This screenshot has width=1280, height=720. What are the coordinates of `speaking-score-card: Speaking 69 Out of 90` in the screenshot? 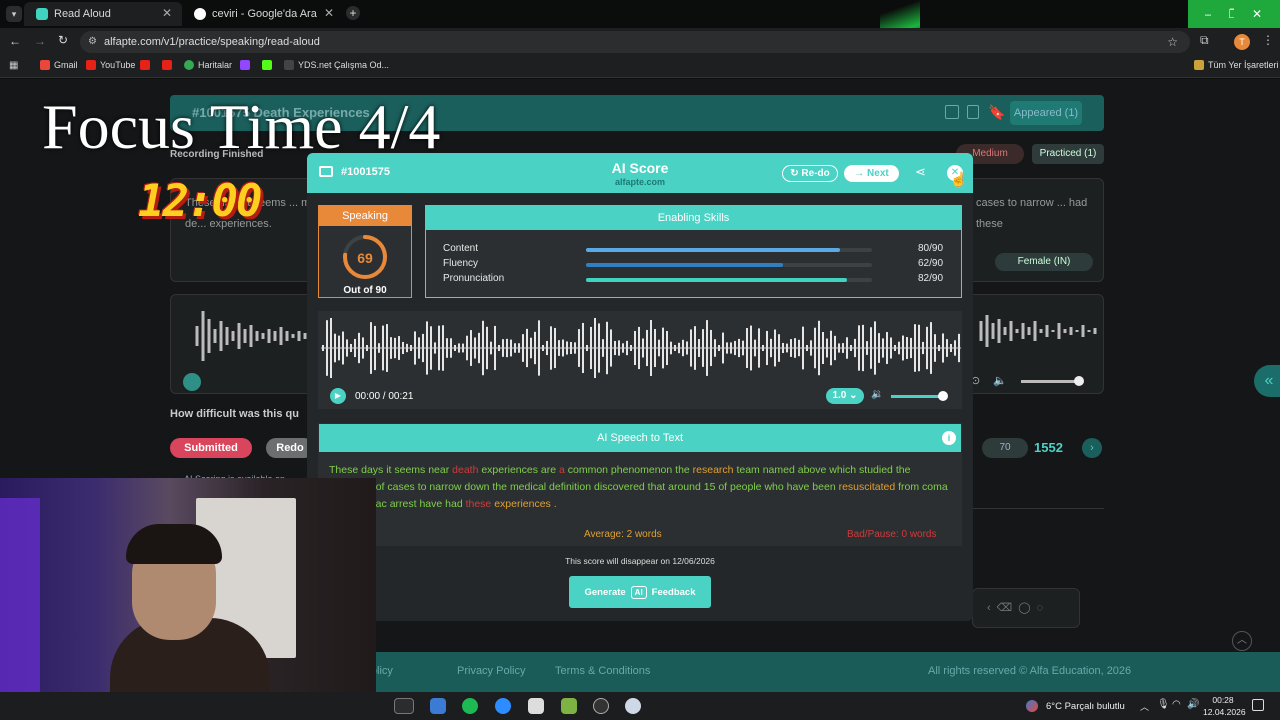 It's located at (365, 251).